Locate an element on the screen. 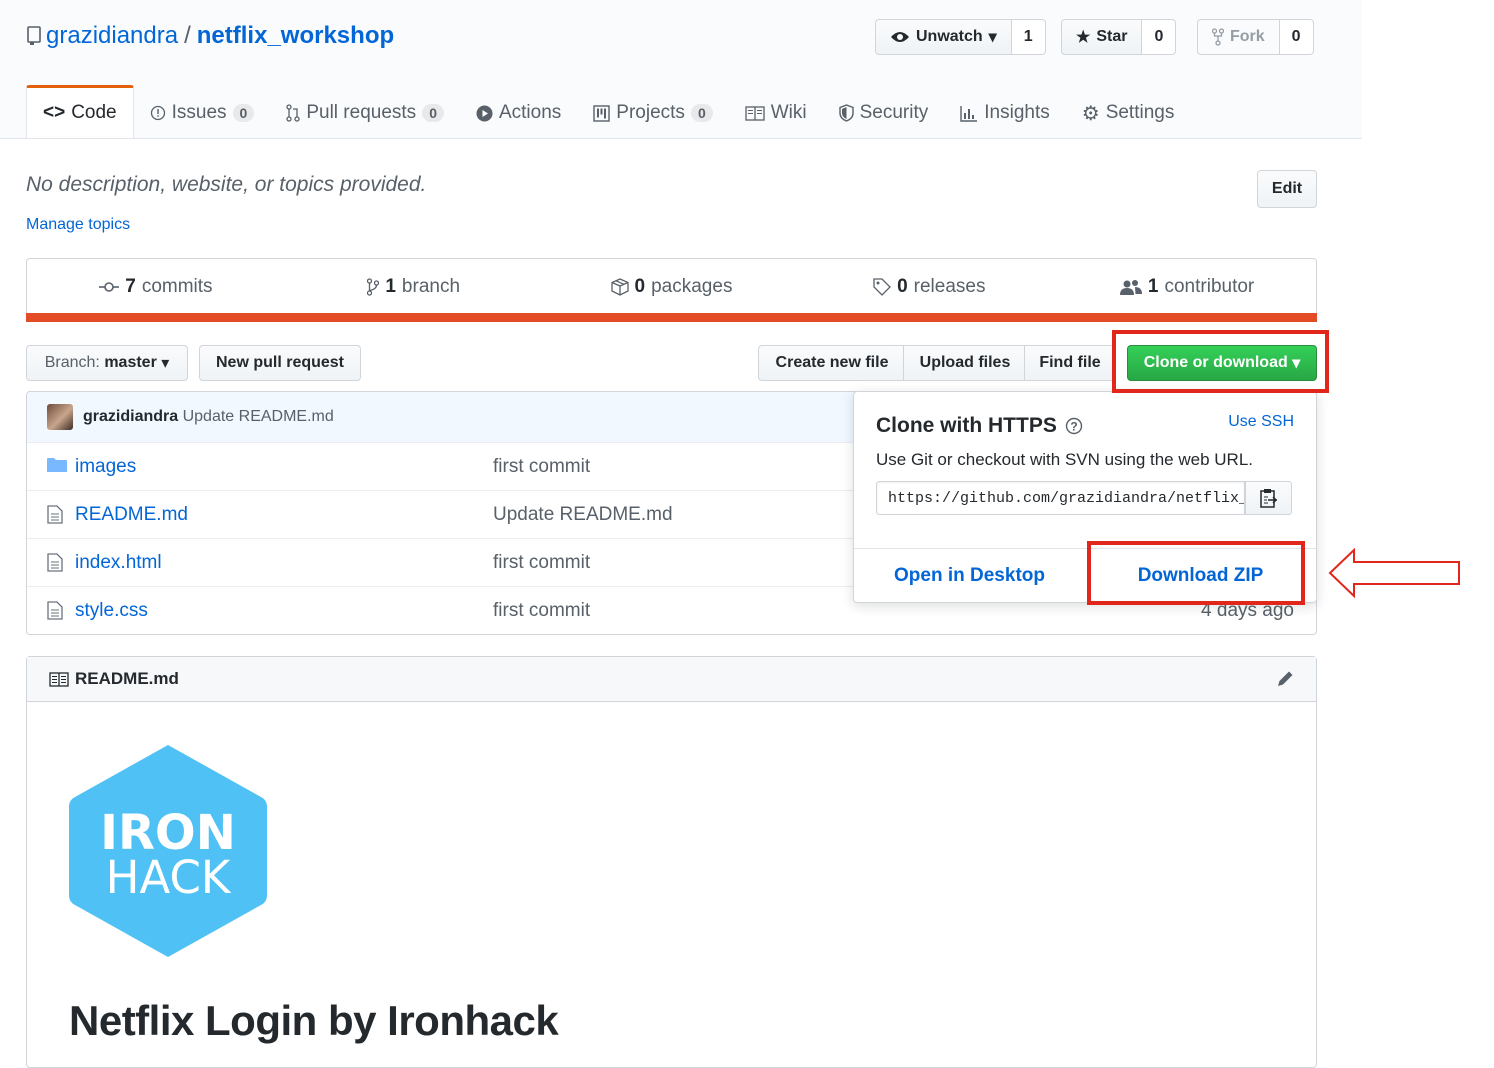  tag-icon is located at coordinates (882, 287).